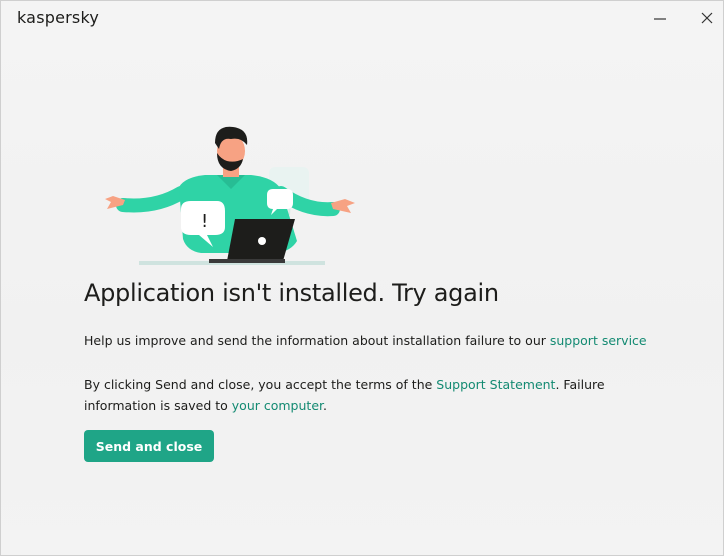 The width and height of the screenshot is (724, 556). What do you see at coordinates (495, 384) in the screenshot?
I see `support-statement-link: Support Statement` at bounding box center [495, 384].